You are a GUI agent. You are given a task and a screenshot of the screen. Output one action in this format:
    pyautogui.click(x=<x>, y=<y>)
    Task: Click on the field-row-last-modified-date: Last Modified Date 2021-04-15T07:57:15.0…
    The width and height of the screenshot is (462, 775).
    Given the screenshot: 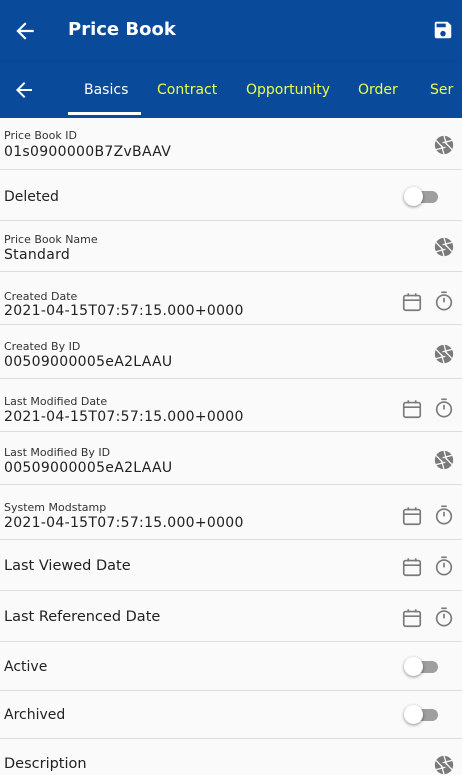 What is the action you would take?
    pyautogui.click(x=231, y=405)
    